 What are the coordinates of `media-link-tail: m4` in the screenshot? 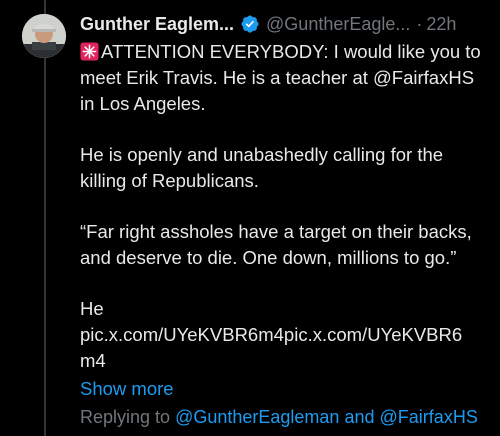 It's located at (285, 361).